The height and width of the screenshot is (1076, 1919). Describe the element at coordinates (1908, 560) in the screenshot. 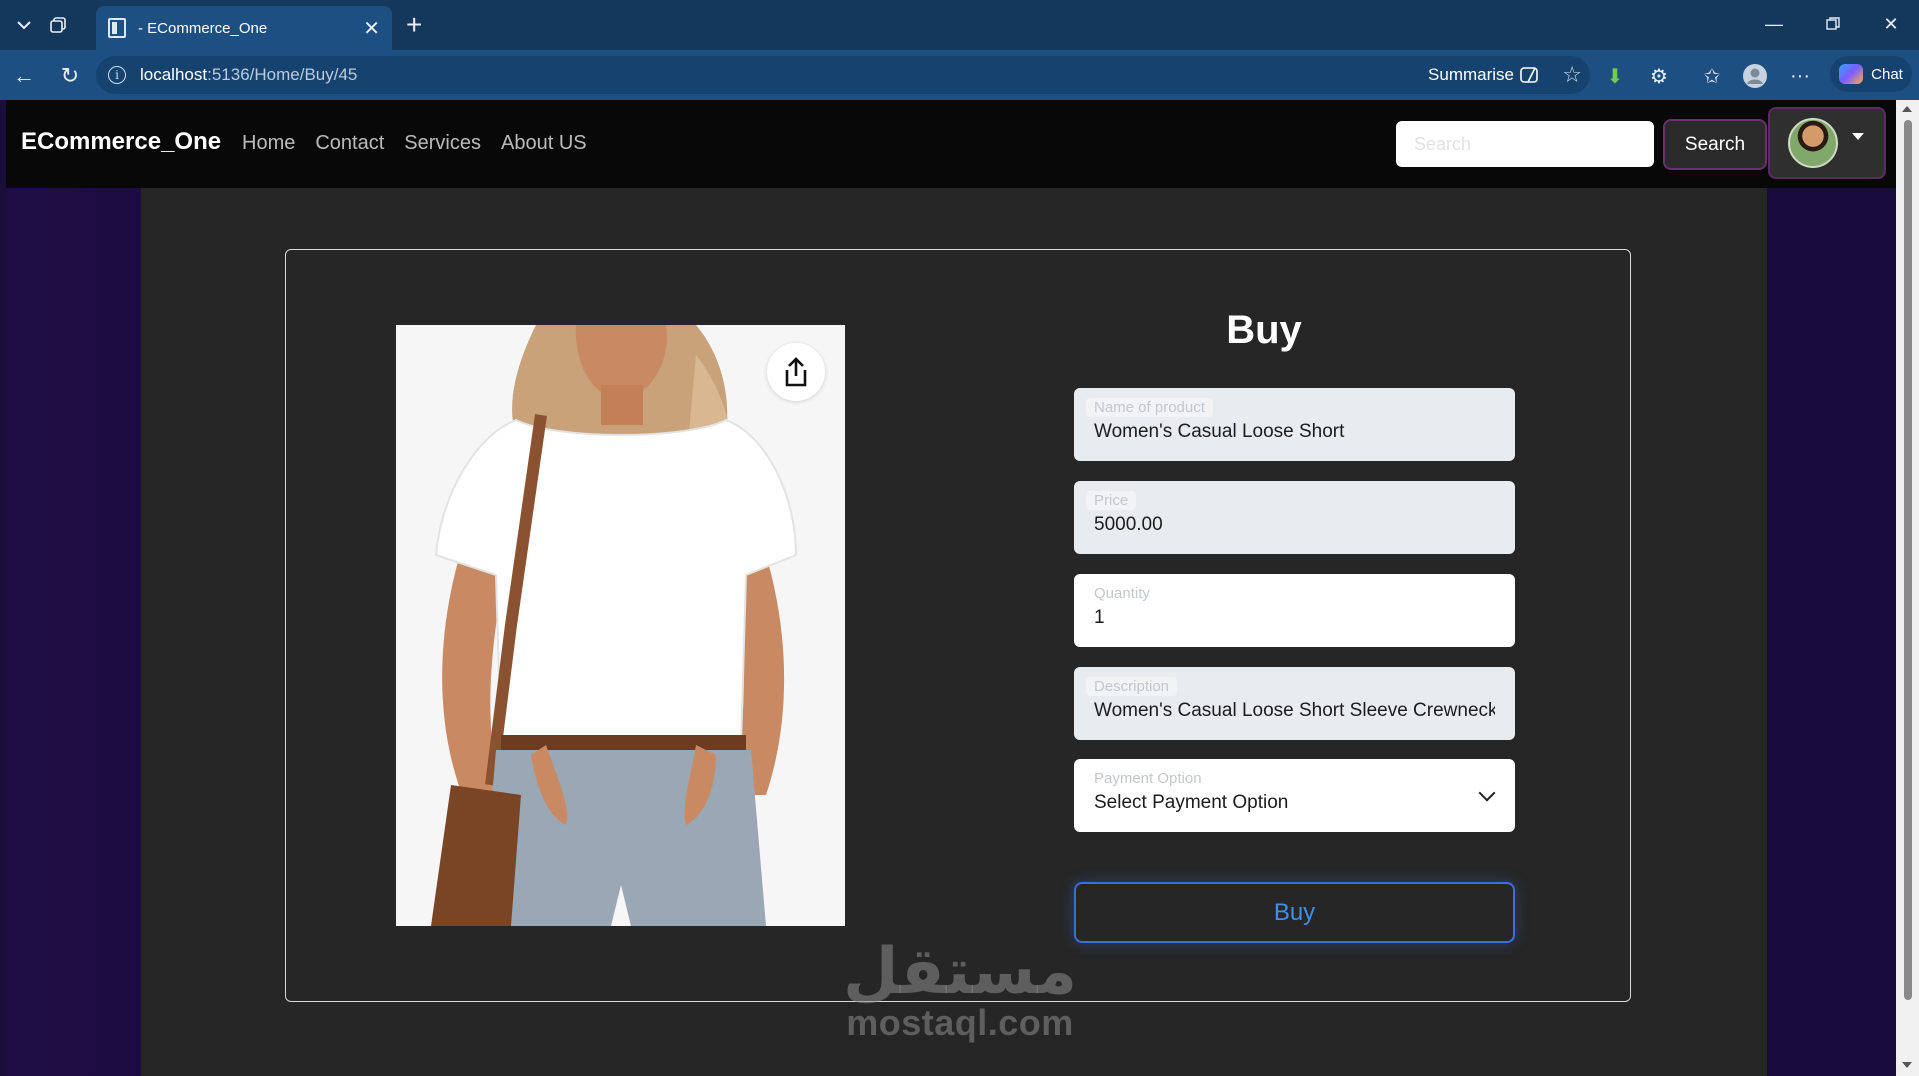

I see `scroll-thumb` at that location.